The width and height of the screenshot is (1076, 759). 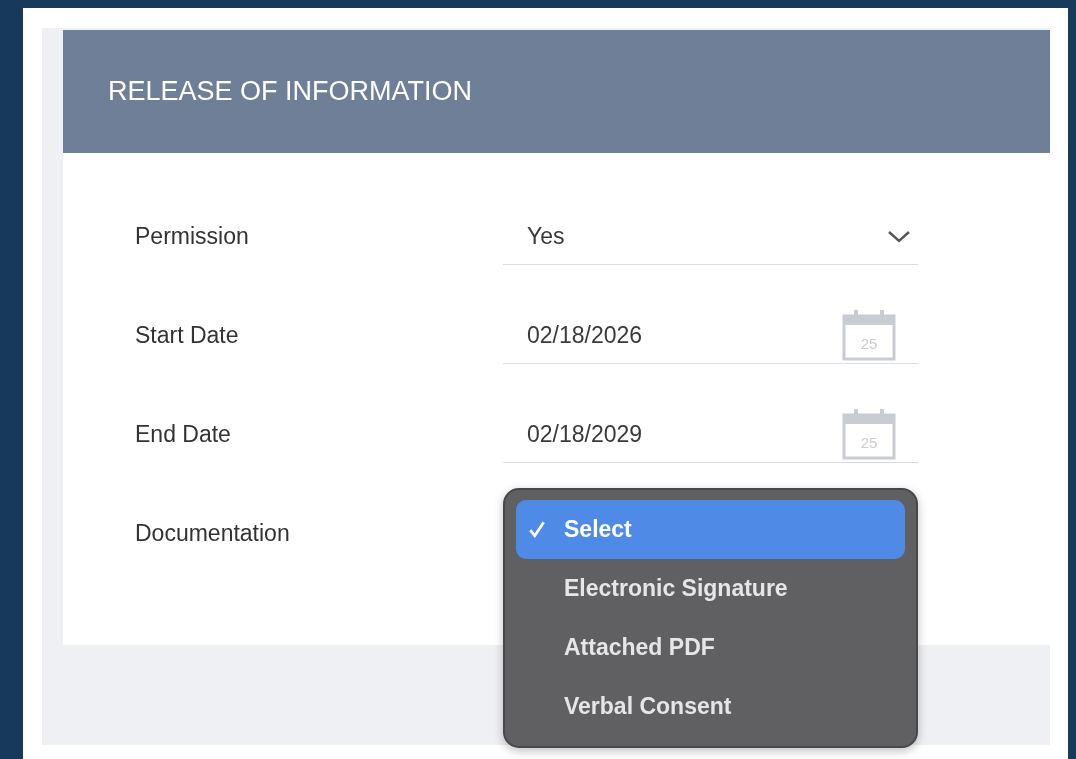 What do you see at coordinates (187, 335) in the screenshot?
I see `field-label: Start Date` at bounding box center [187, 335].